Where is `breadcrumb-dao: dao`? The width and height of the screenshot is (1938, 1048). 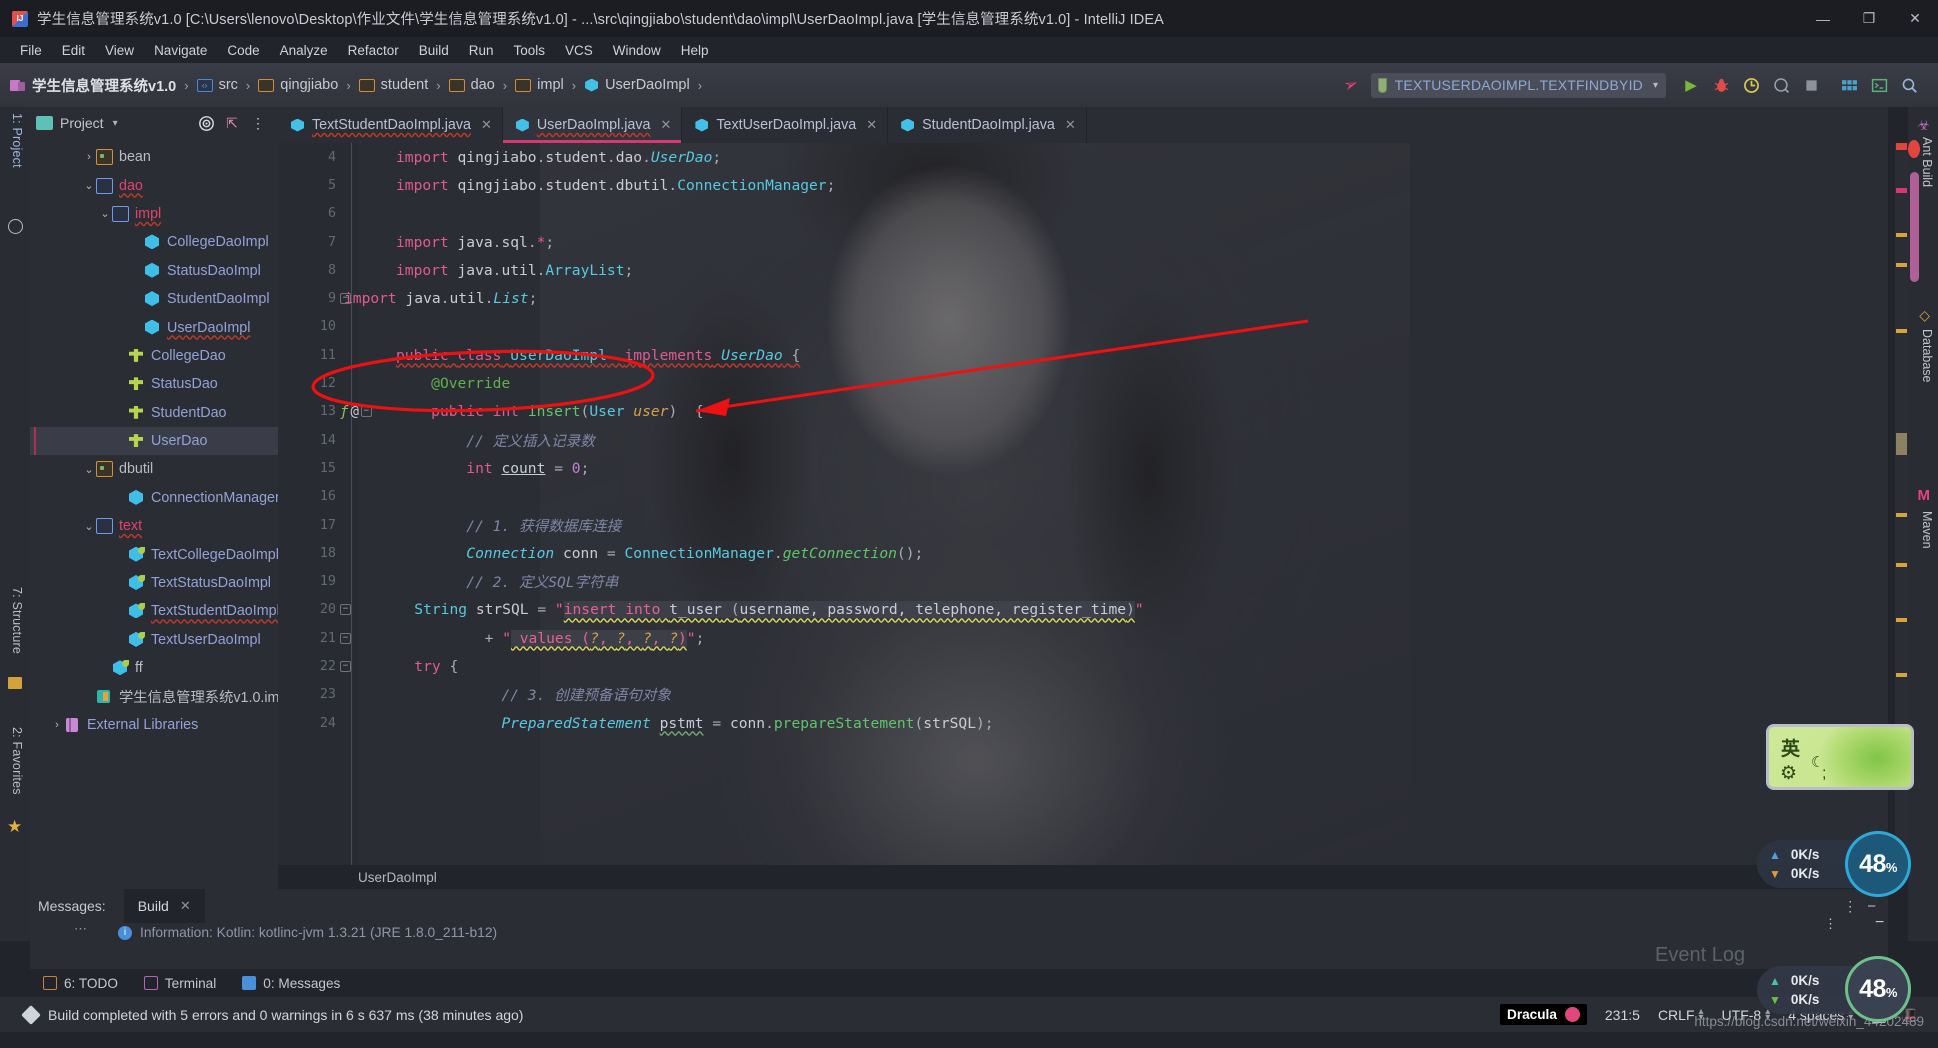
breadcrumb-dao: dao is located at coordinates (471, 85).